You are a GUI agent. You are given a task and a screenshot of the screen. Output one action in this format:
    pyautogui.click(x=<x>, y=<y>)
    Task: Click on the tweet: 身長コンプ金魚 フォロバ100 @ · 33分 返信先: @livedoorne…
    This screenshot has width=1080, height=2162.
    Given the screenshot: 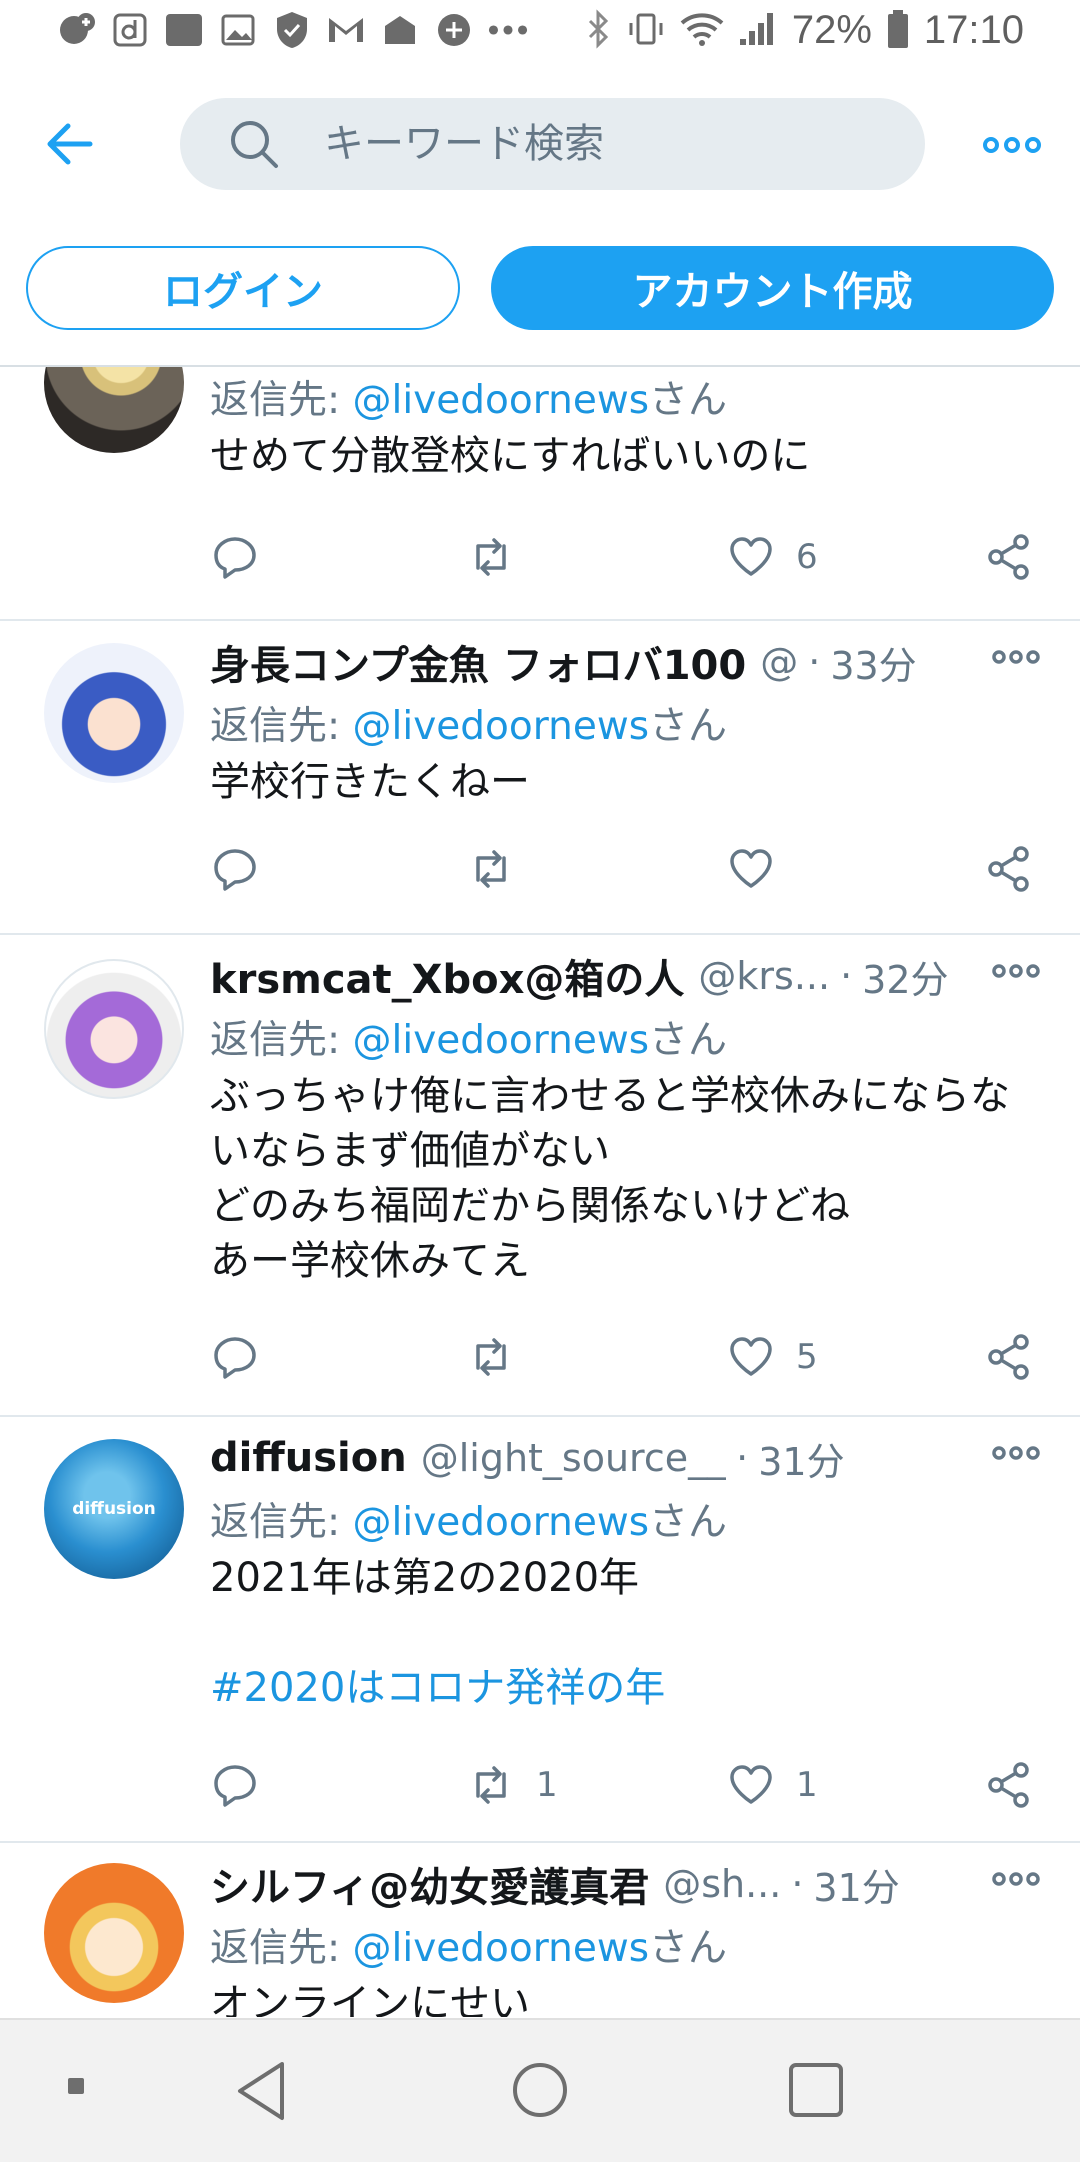 What is the action you would take?
    pyautogui.click(x=540, y=778)
    